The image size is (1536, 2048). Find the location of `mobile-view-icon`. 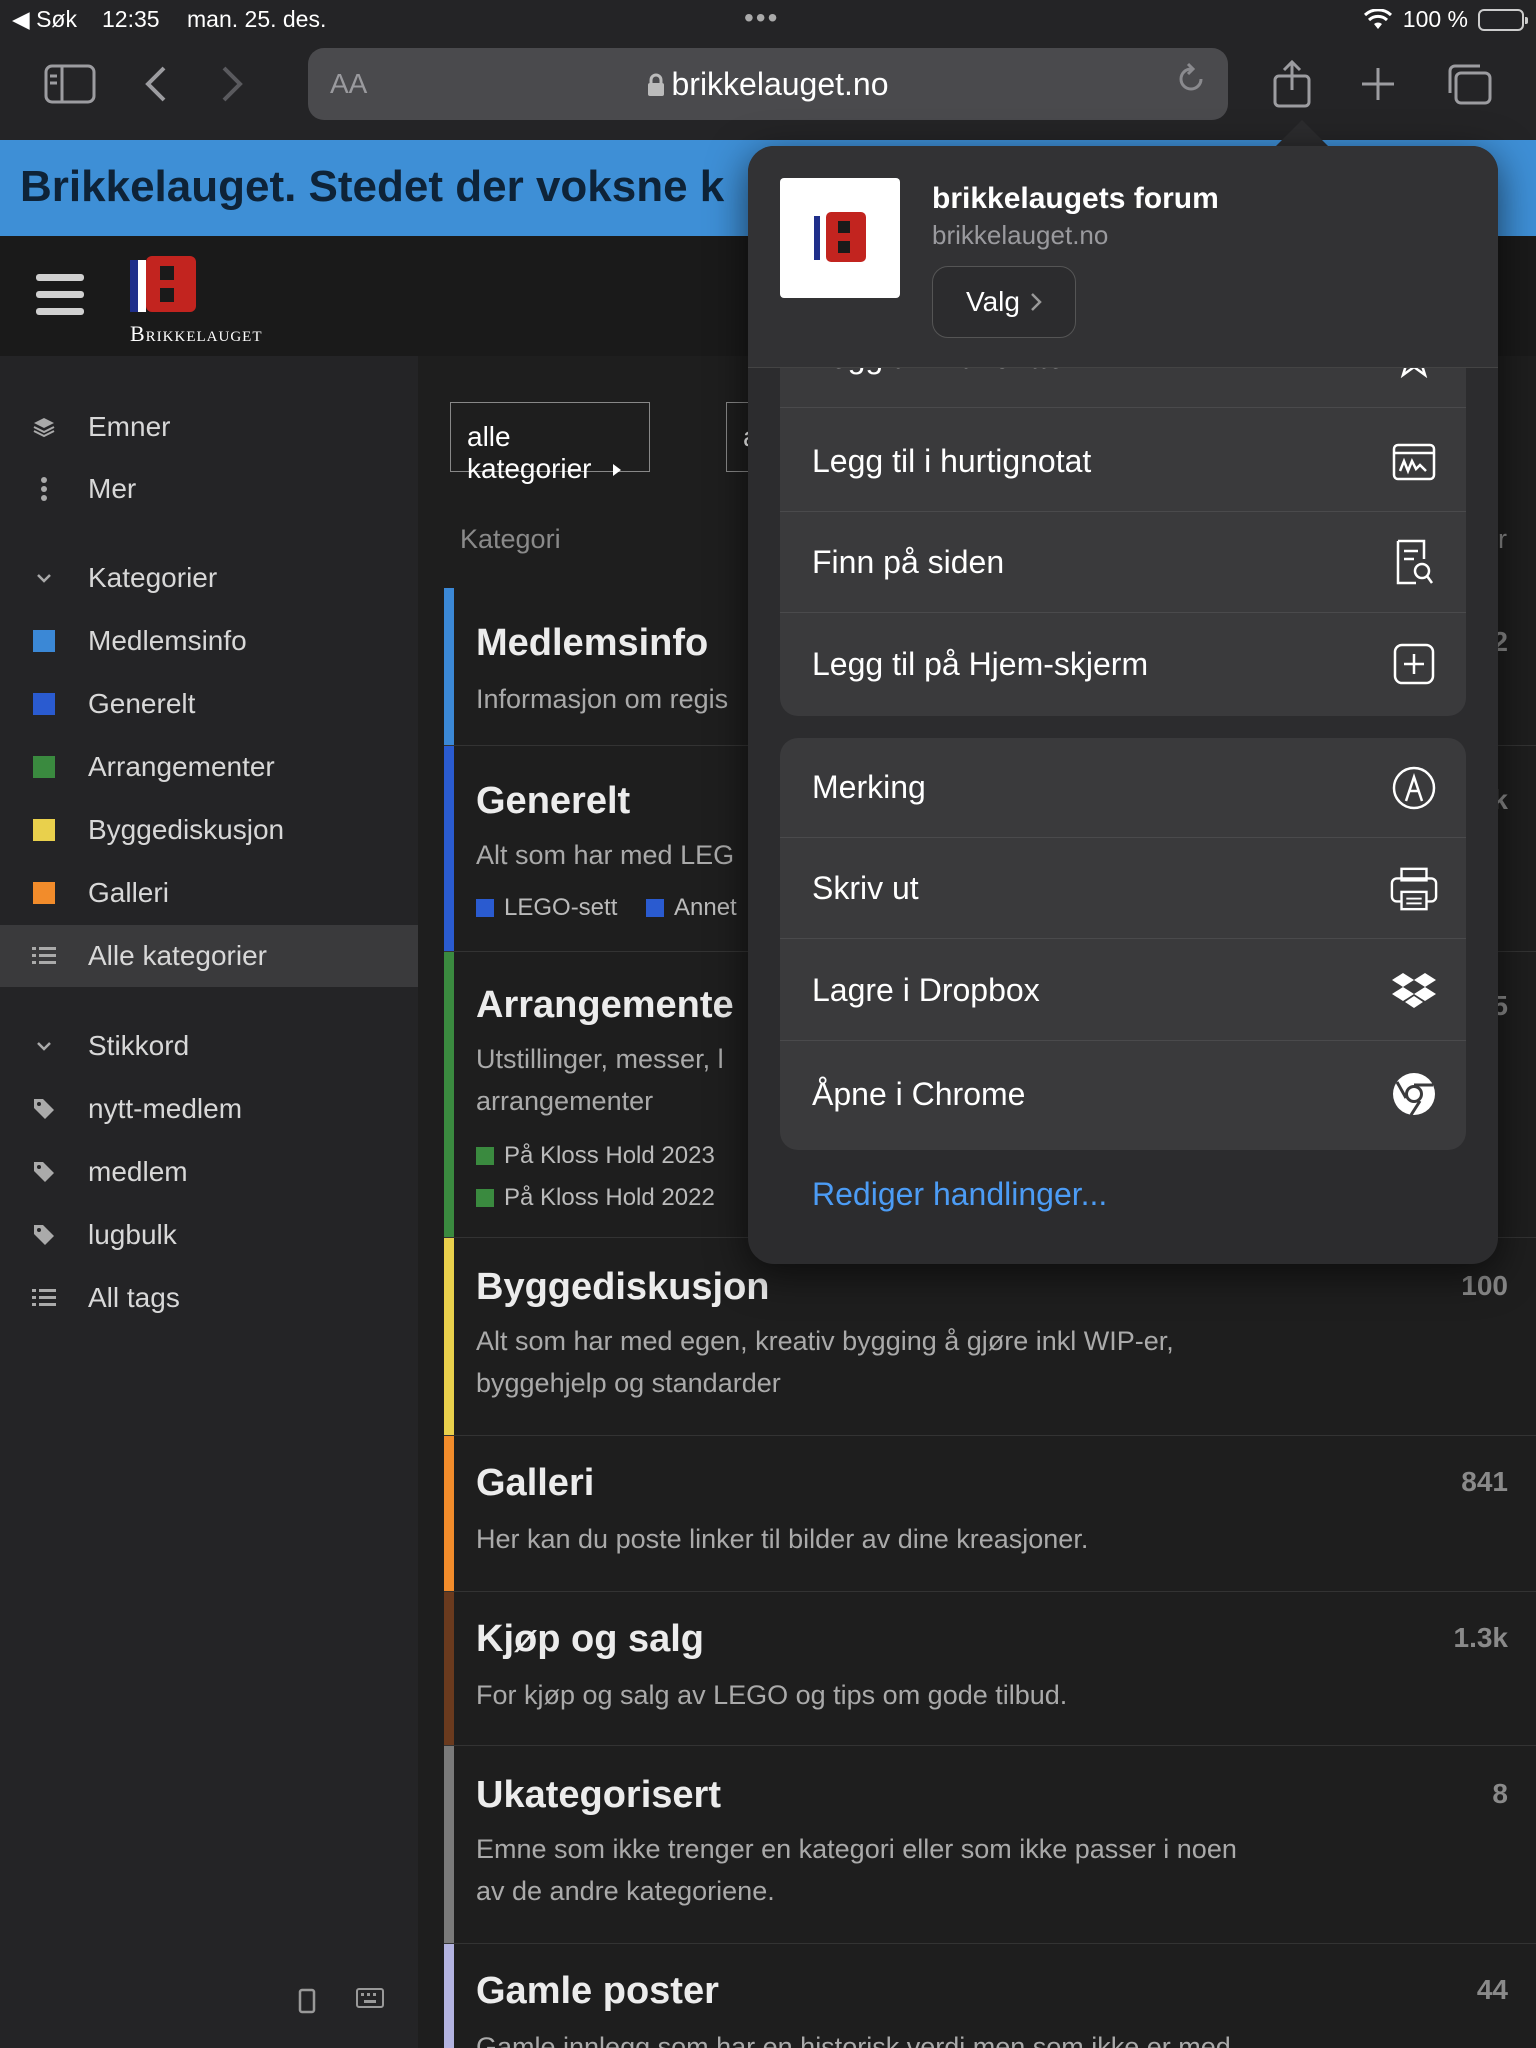

mobile-view-icon is located at coordinates (307, 2001).